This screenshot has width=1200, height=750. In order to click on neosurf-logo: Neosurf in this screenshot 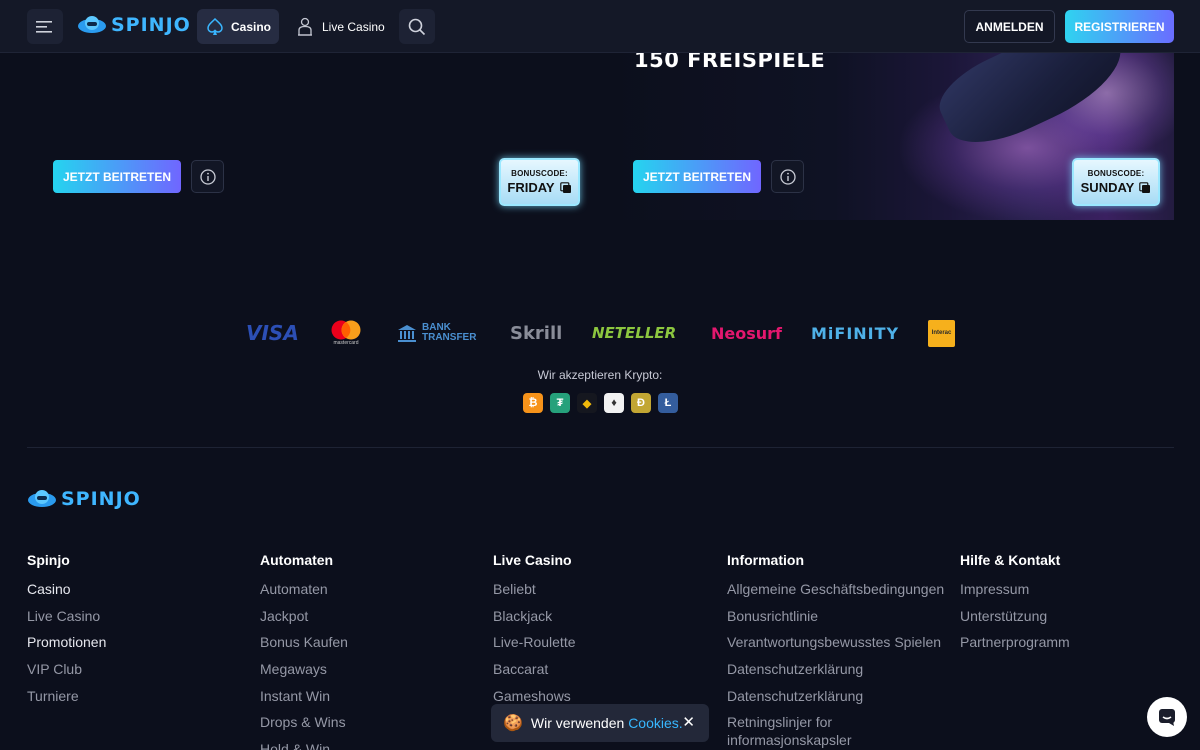, I will do `click(746, 333)`.